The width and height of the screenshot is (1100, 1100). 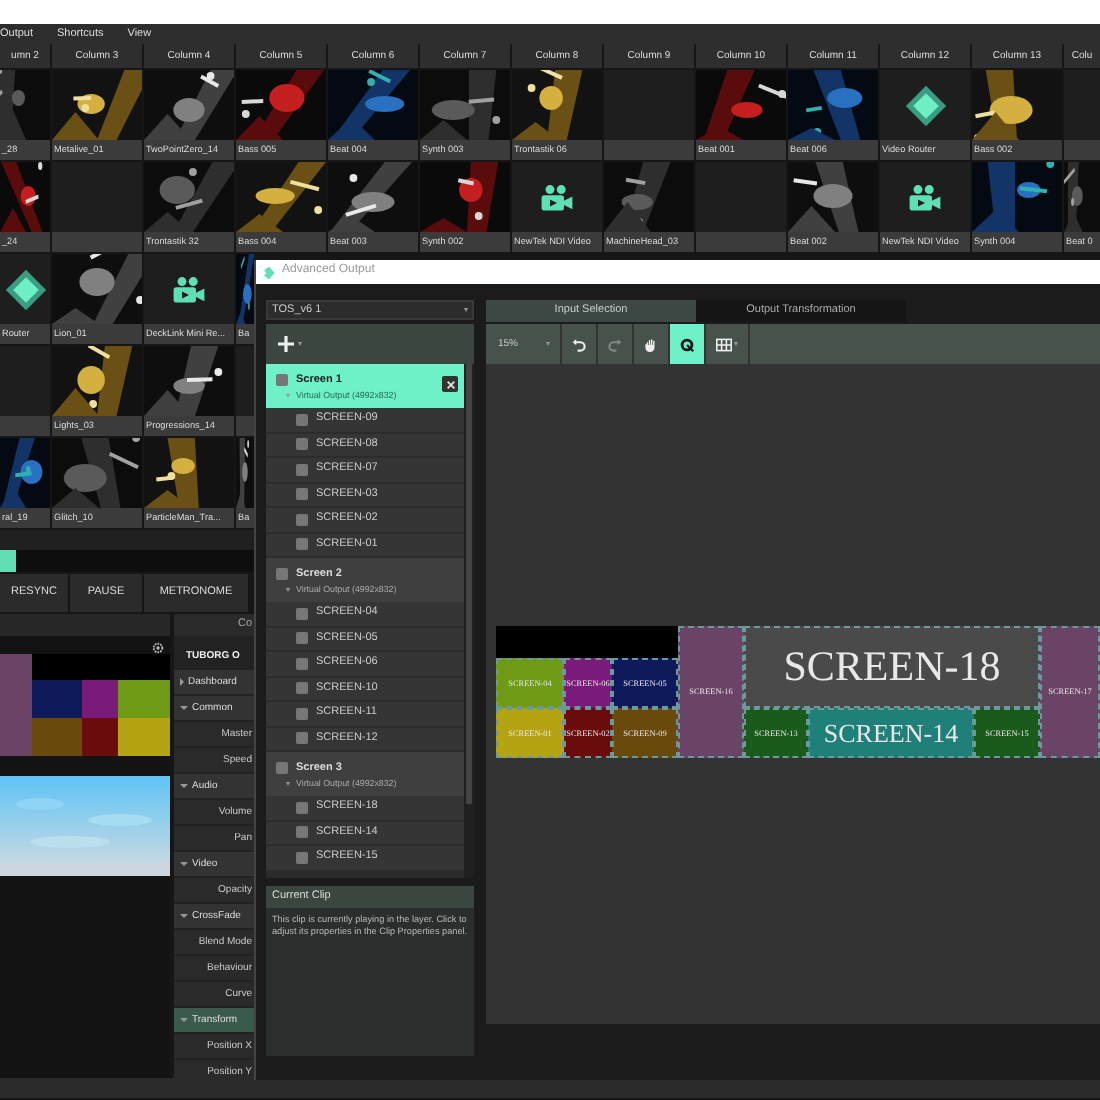 I want to click on close-icon, so click(x=450, y=384).